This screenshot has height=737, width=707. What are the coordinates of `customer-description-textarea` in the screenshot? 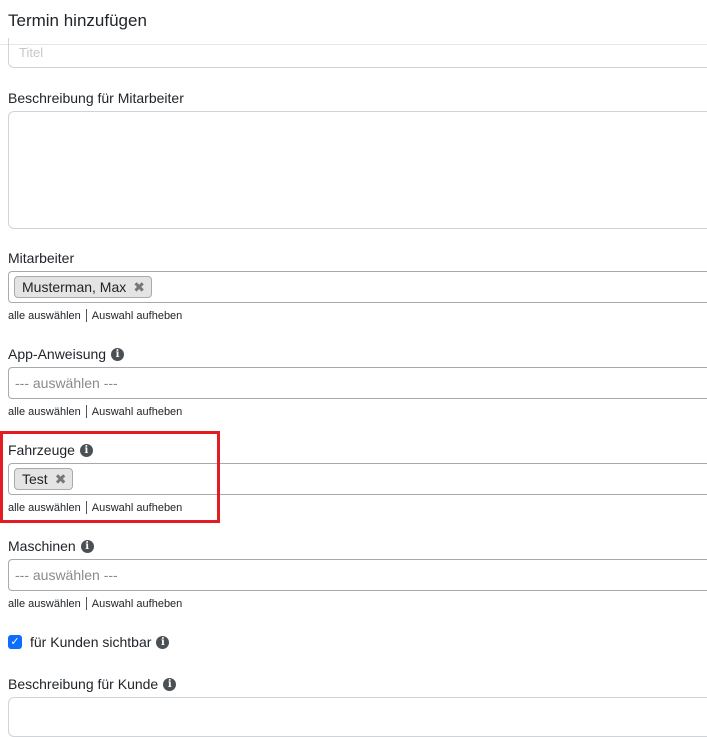 It's located at (357, 717).